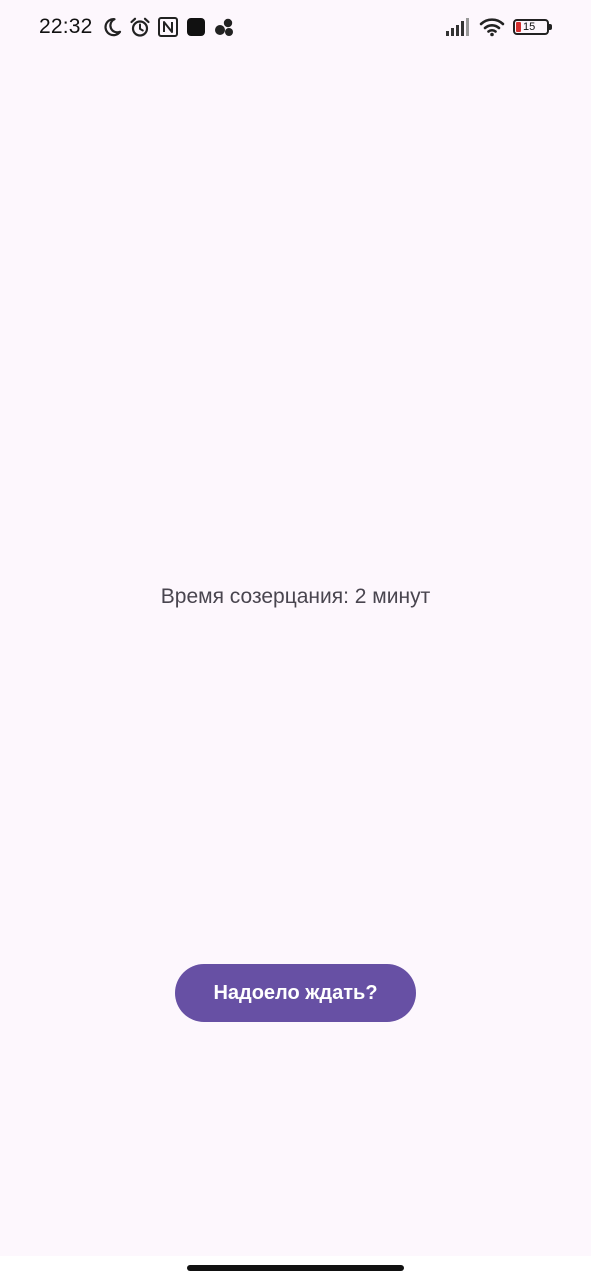 The height and width of the screenshot is (1280, 591). What do you see at coordinates (196, 27) in the screenshot?
I see `app-square-icon` at bounding box center [196, 27].